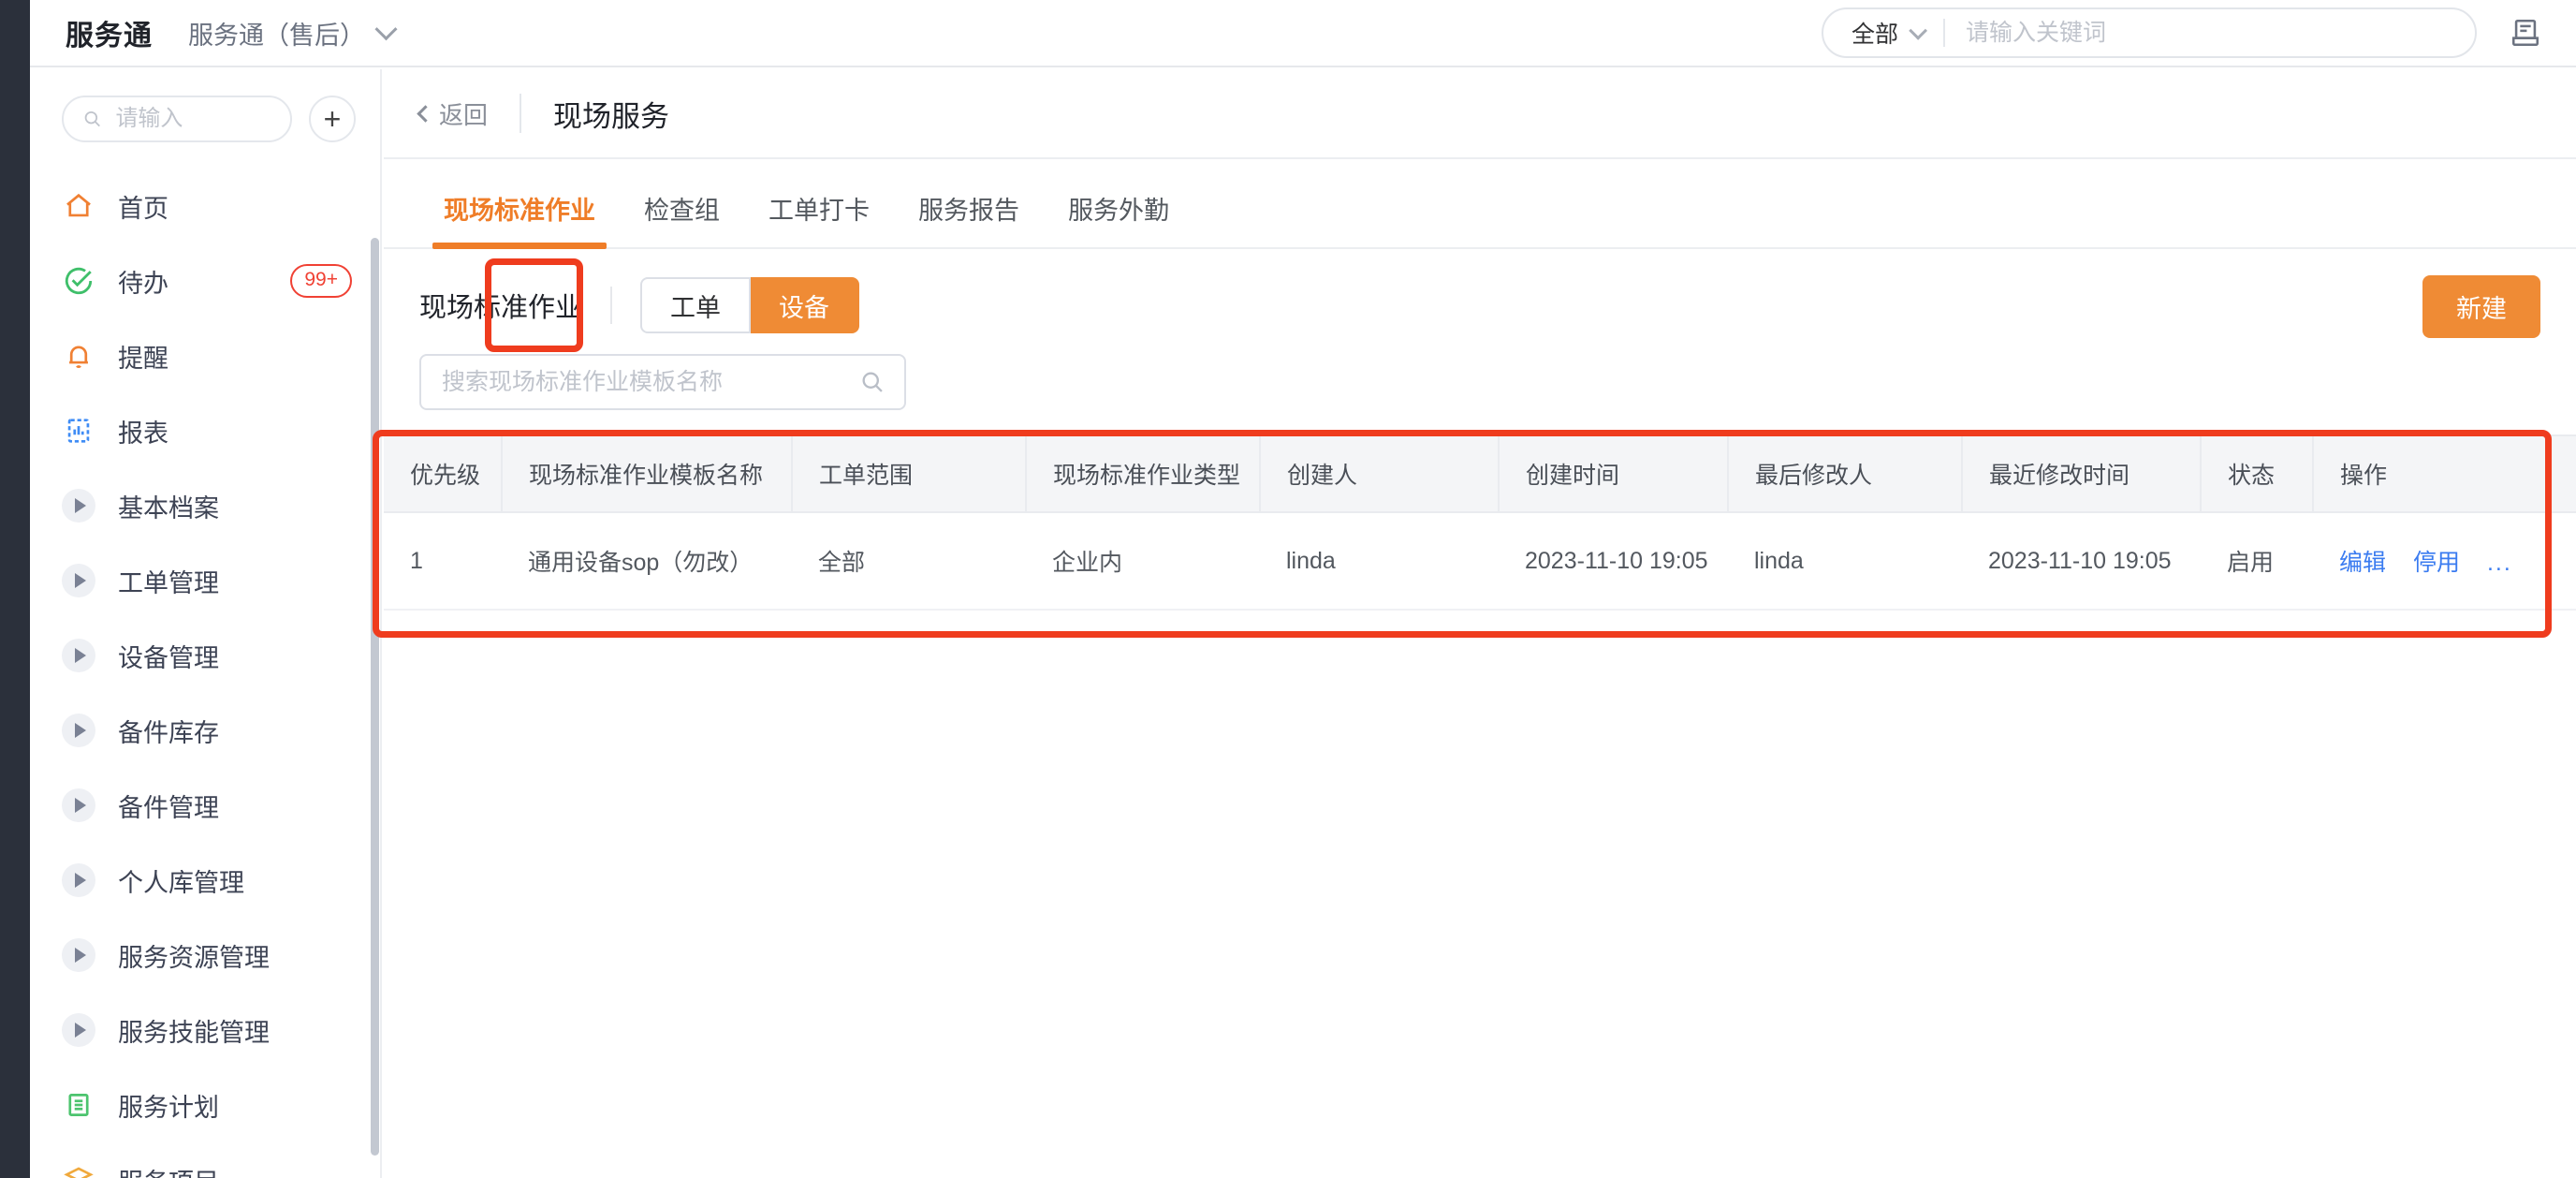 This screenshot has height=1178, width=2576. I want to click on sidebar-item-service-plan: 服务计划, so click(205, 1105).